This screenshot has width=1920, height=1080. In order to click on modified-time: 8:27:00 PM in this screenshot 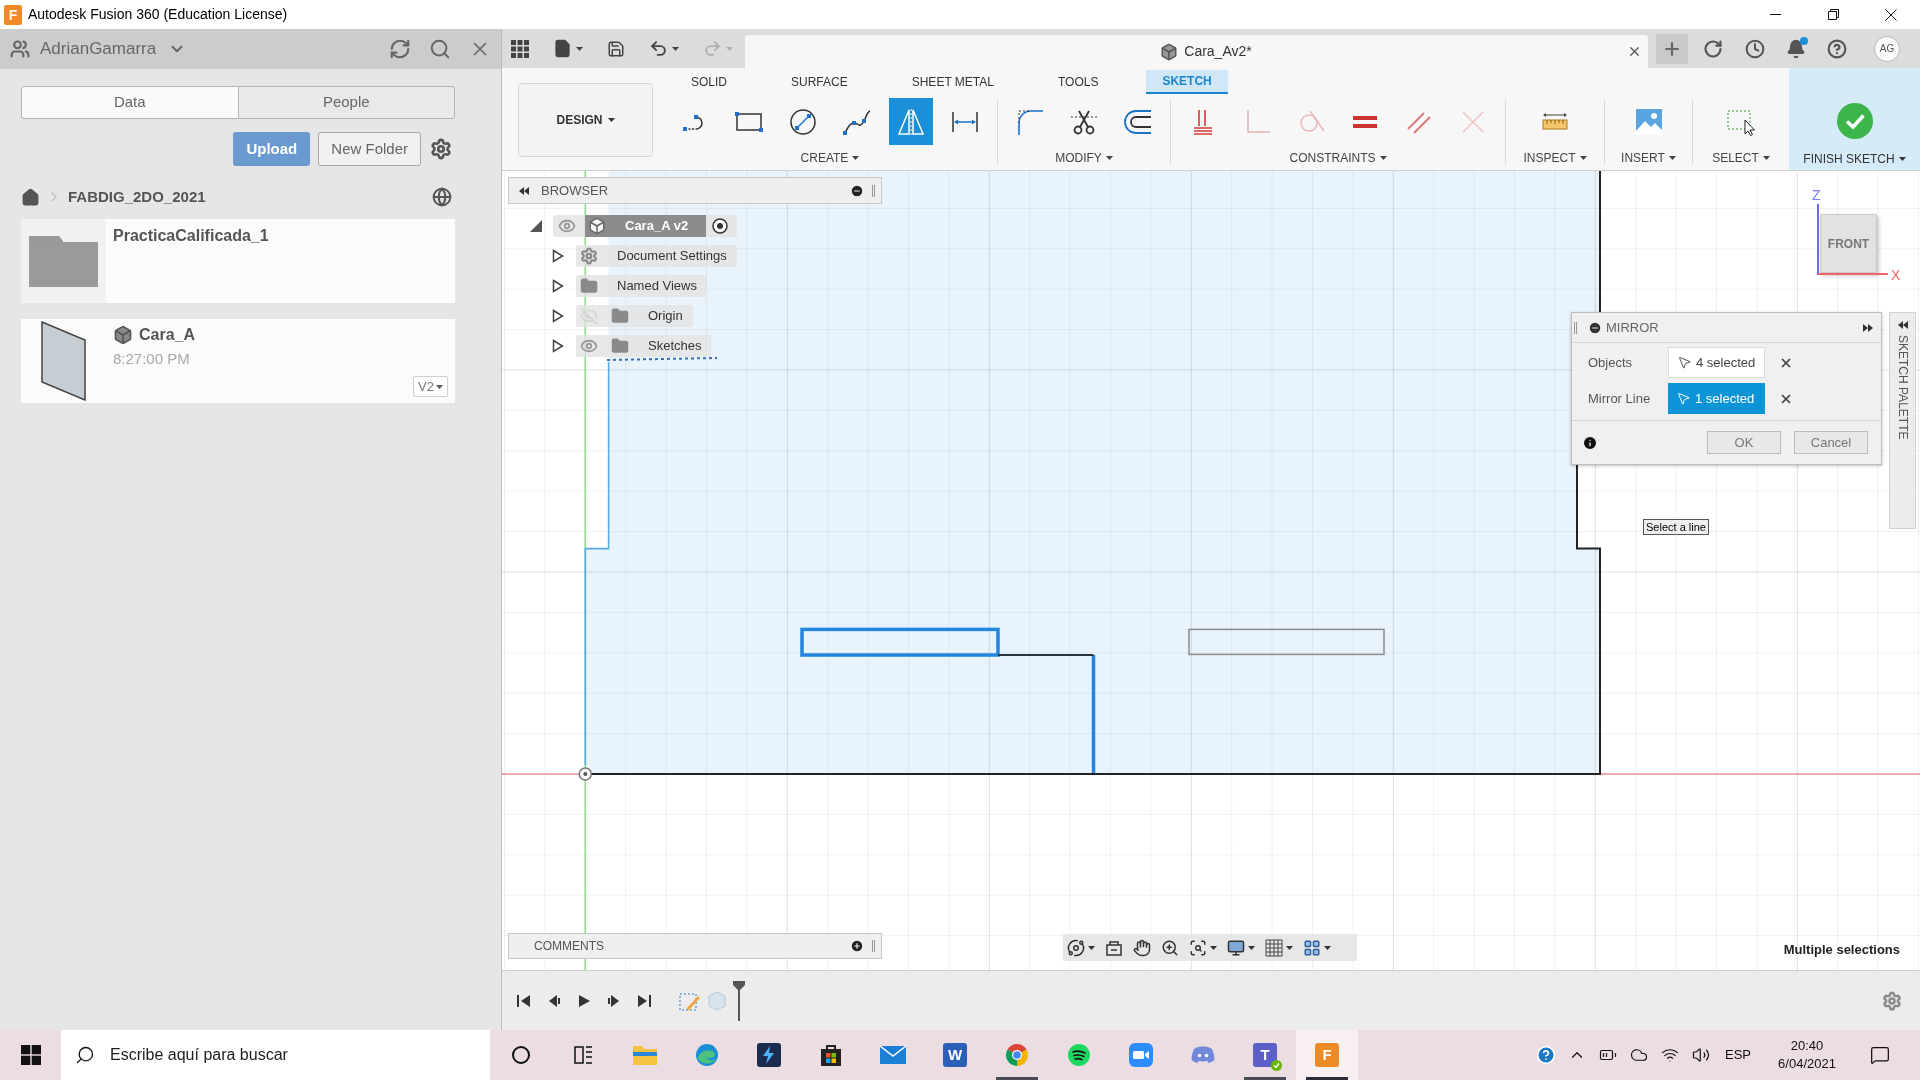, I will do `click(152, 359)`.